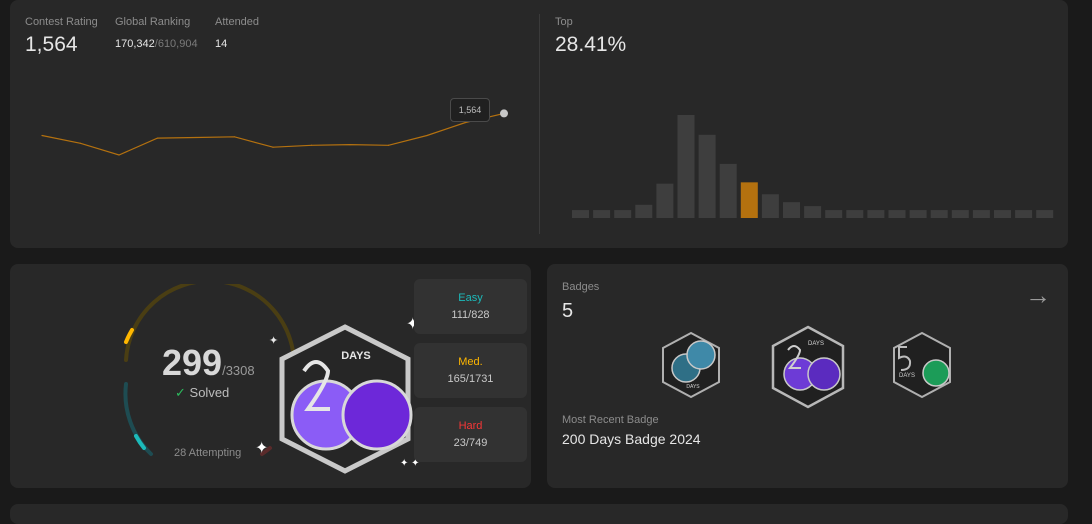  I want to click on next-card, so click(539, 514).